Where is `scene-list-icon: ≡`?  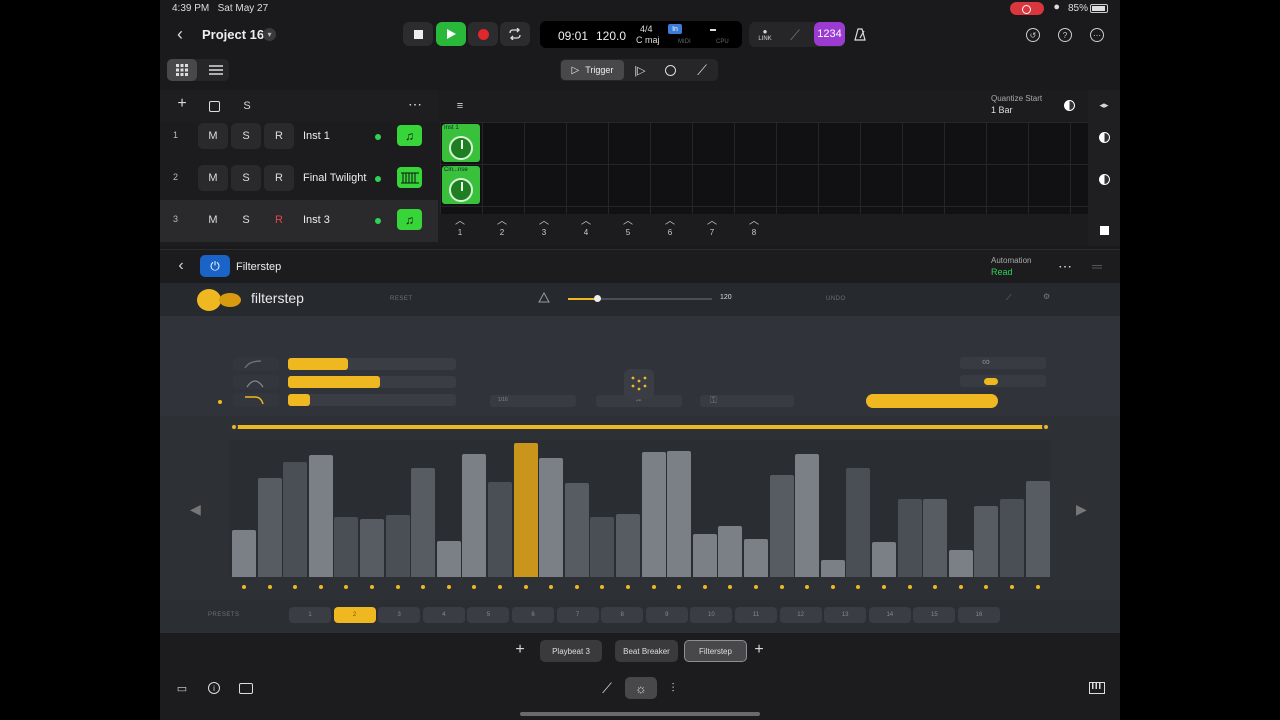
scene-list-icon: ≡ is located at coordinates (460, 106).